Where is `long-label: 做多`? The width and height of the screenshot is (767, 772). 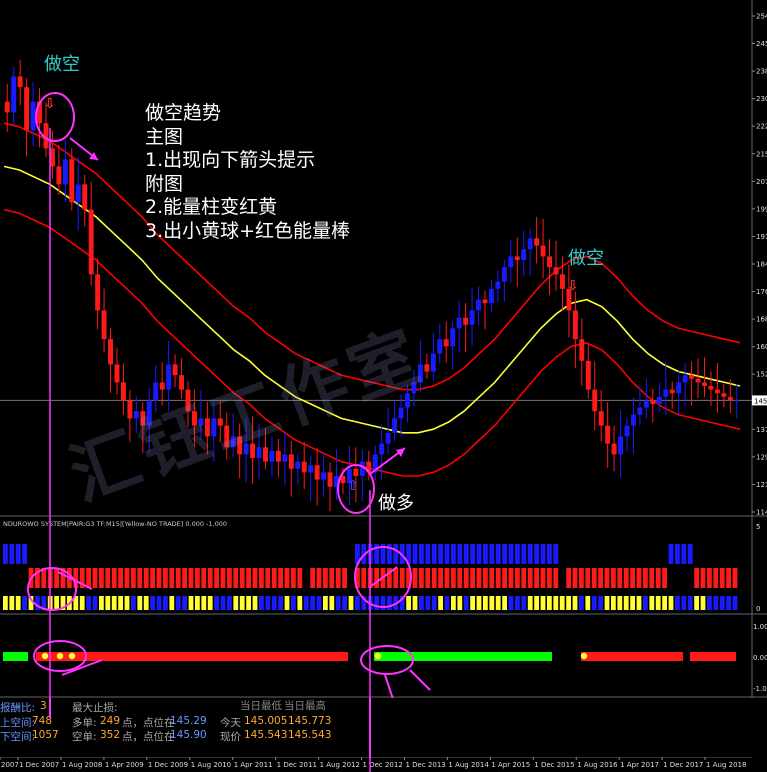
long-label: 做多 is located at coordinates (396, 503).